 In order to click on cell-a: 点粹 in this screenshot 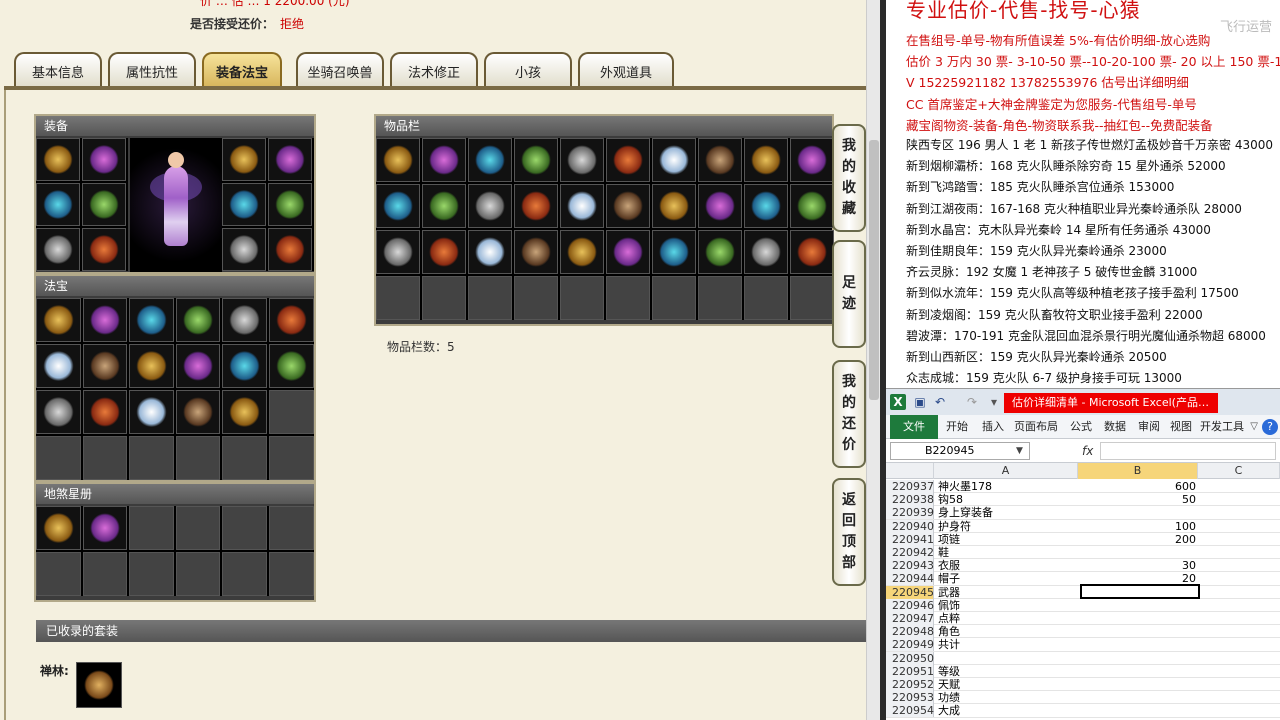, I will do `click(1008, 618)`.